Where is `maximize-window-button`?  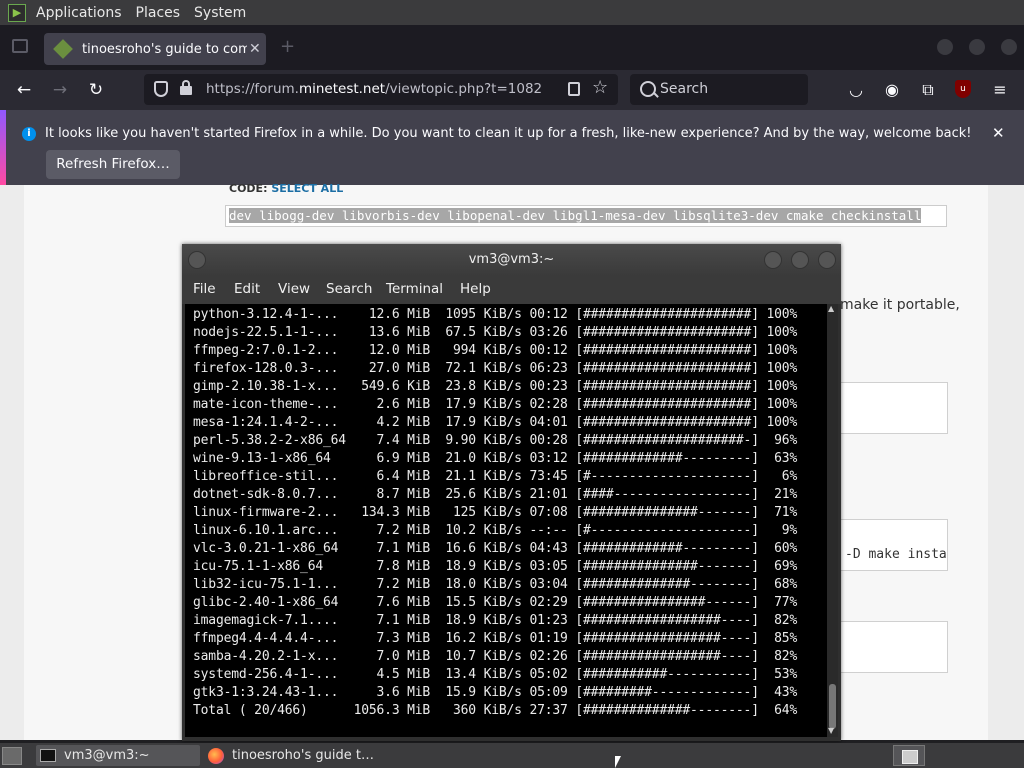 maximize-window-button is located at coordinates (977, 47).